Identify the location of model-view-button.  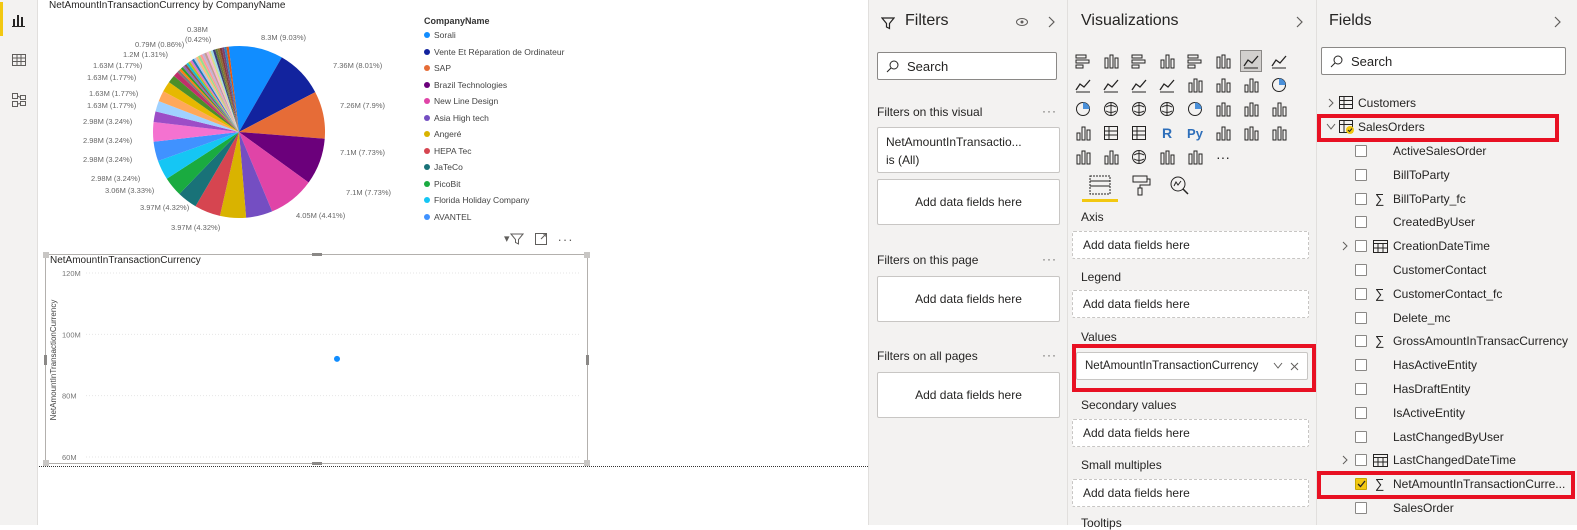
(19, 100).